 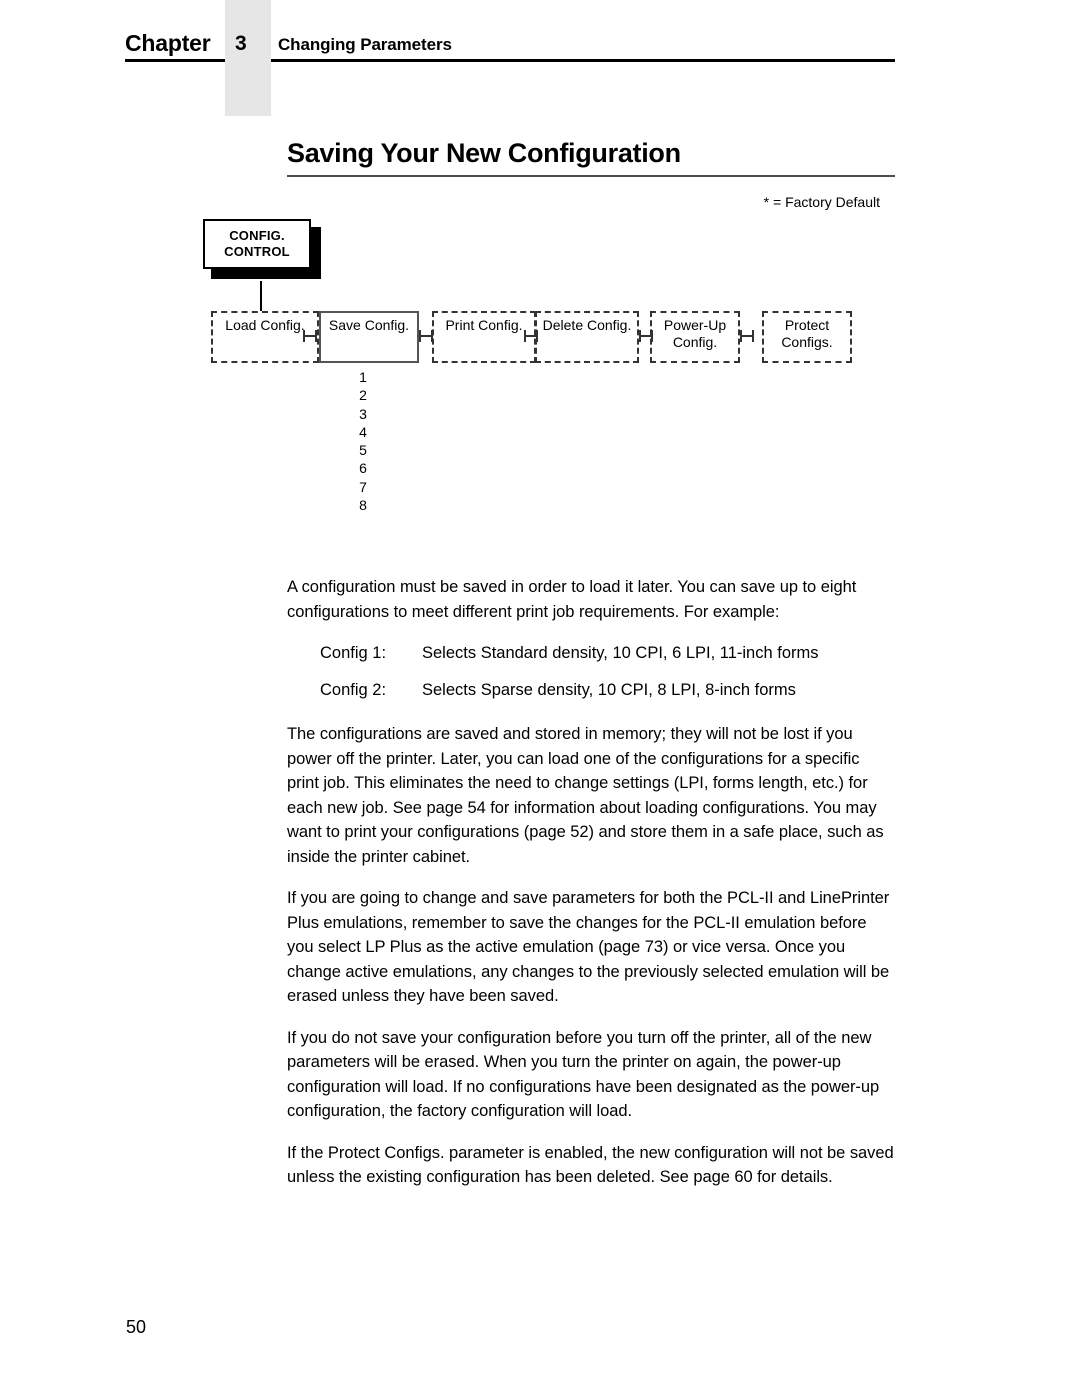 I want to click on menu-box-print-config: Print Config., so click(x=484, y=337).